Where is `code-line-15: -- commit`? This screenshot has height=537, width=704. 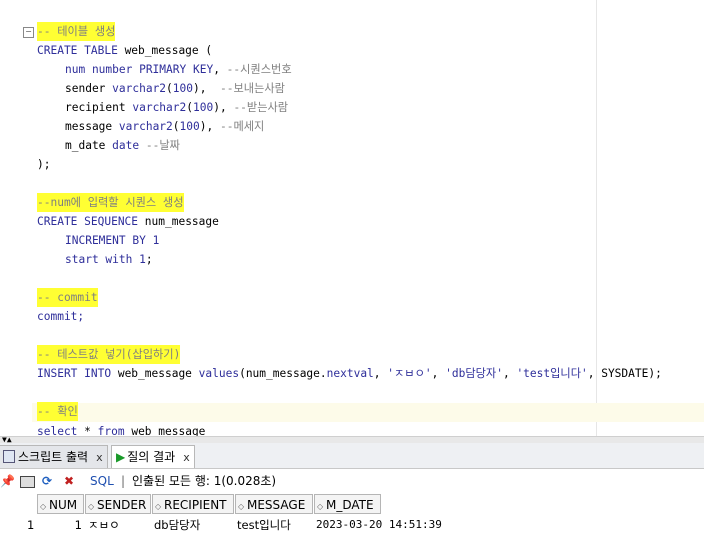
code-line-15: -- commit is located at coordinates (49, 288).